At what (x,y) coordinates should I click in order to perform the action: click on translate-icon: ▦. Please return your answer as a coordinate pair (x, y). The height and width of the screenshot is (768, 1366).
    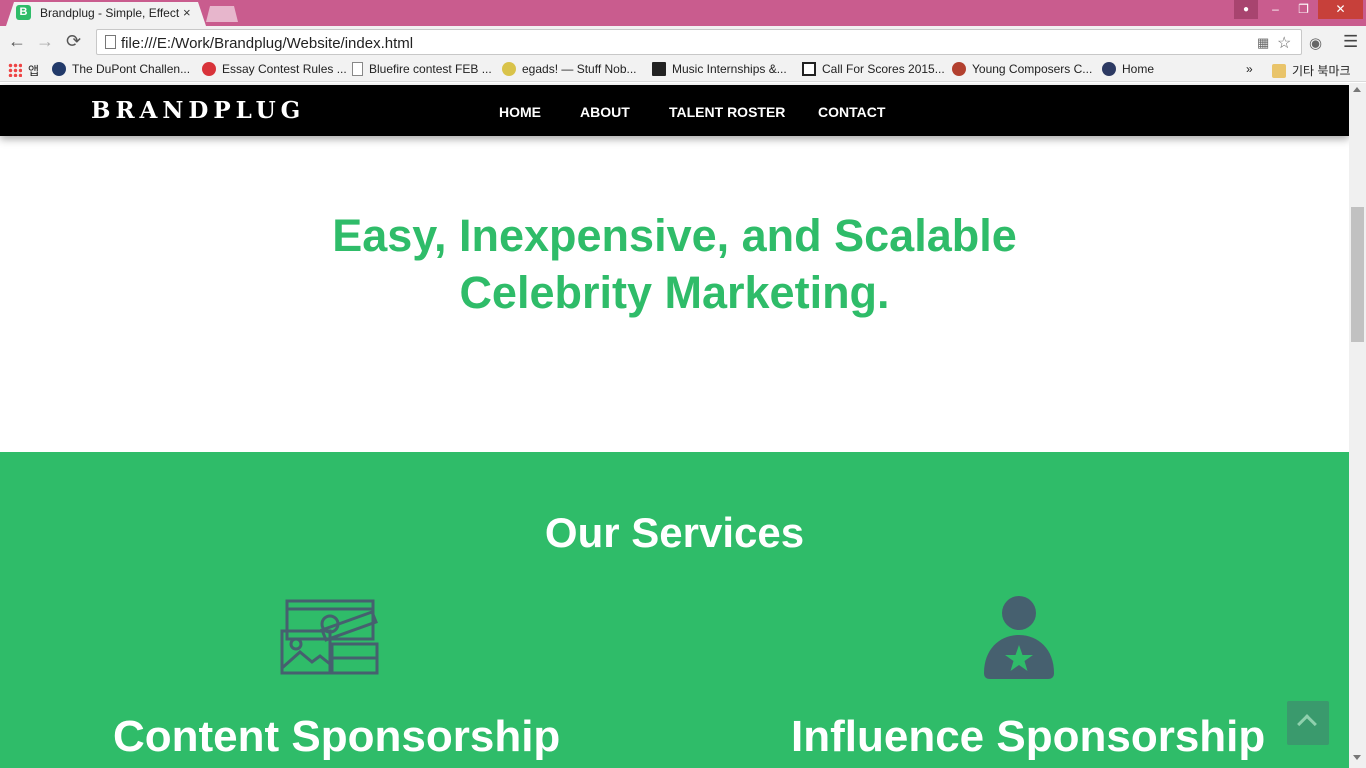
    Looking at the image, I should click on (1263, 43).